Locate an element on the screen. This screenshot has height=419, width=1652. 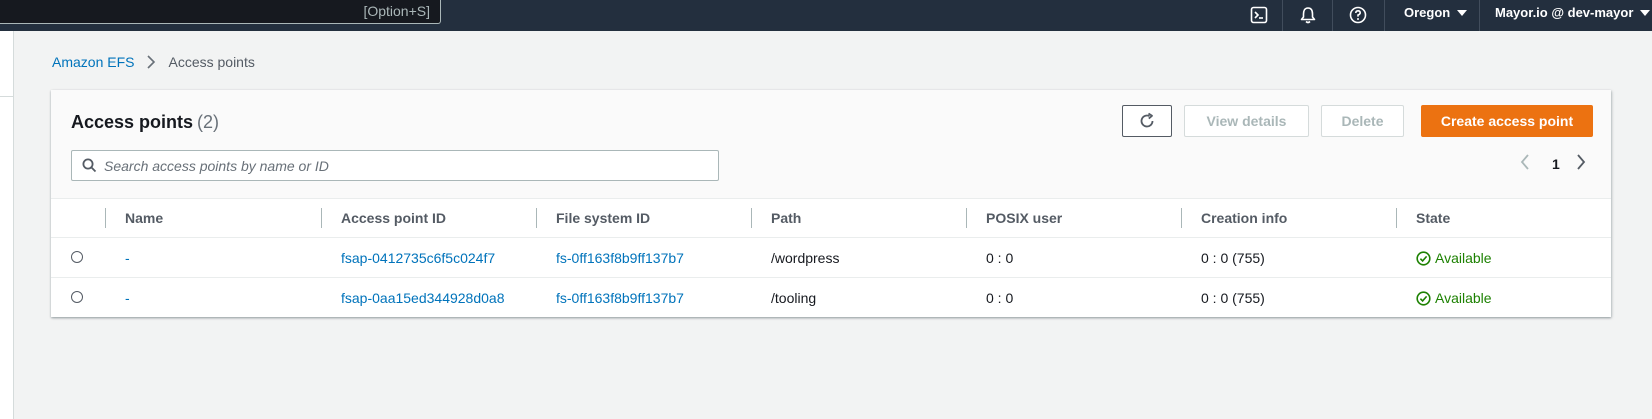
breadcrumb-link-amazon-efs: Amazon EFS is located at coordinates (93, 62).